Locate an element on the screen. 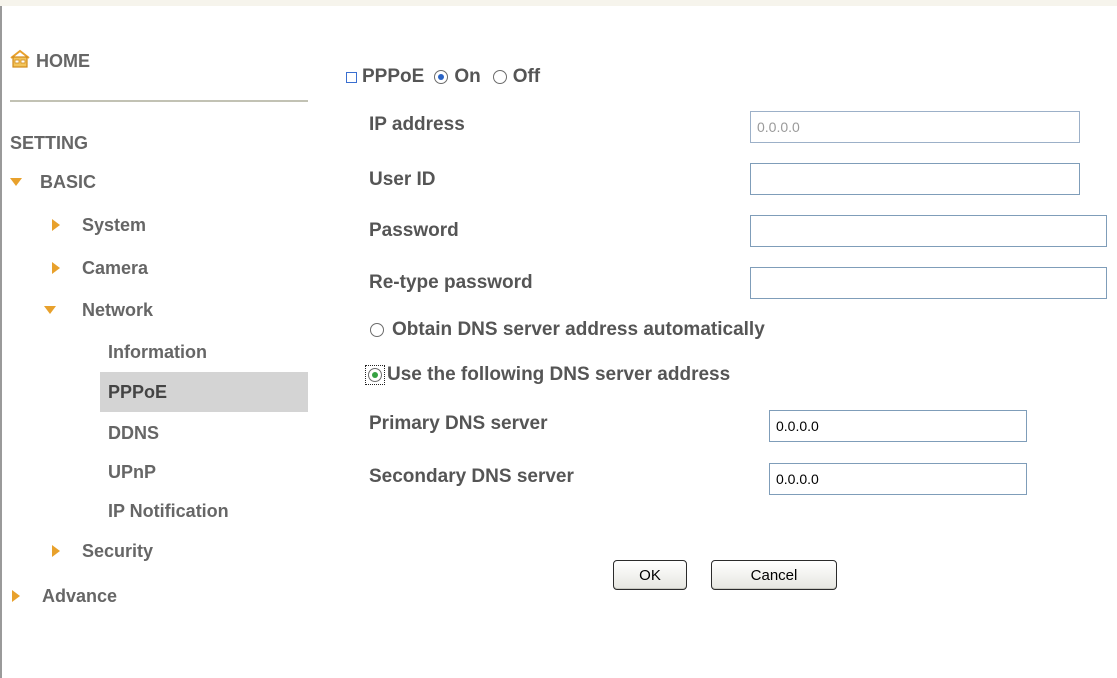  sidebar-item-upnp: UPnP is located at coordinates (132, 472).